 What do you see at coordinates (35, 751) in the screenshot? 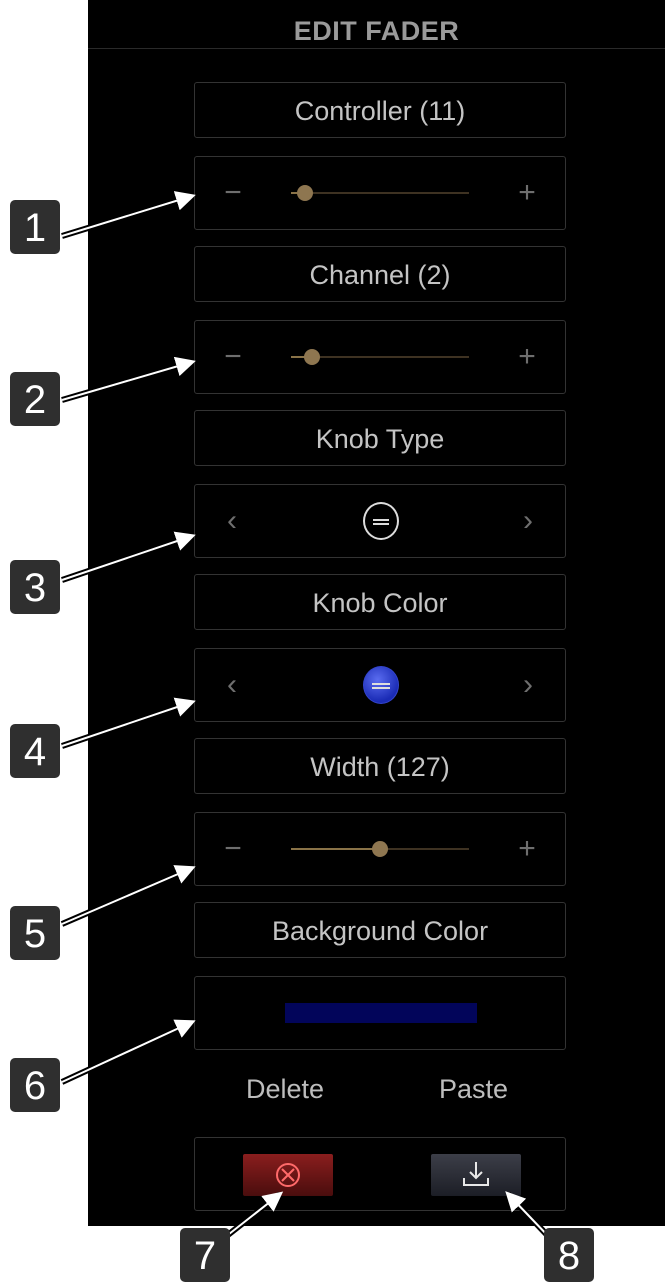
I see `callout-4: 4` at bounding box center [35, 751].